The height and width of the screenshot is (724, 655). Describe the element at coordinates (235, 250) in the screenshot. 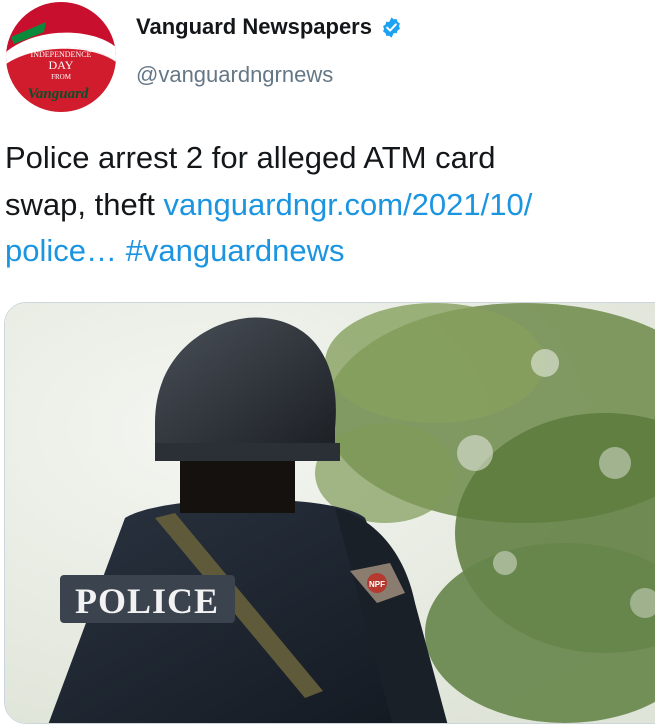

I see `hashtag-link: #vanguardnews` at that location.